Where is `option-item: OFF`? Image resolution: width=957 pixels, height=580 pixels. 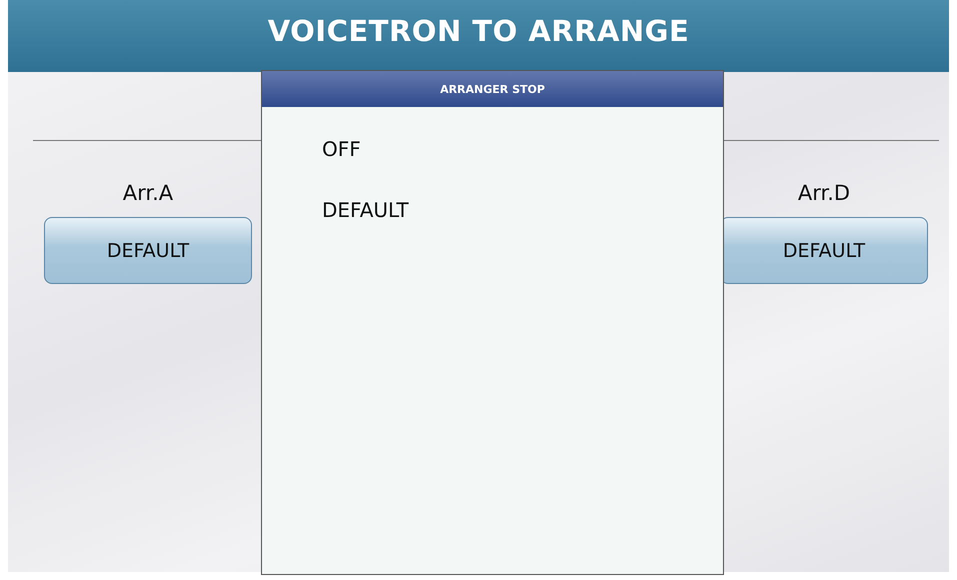 option-item: OFF is located at coordinates (341, 149).